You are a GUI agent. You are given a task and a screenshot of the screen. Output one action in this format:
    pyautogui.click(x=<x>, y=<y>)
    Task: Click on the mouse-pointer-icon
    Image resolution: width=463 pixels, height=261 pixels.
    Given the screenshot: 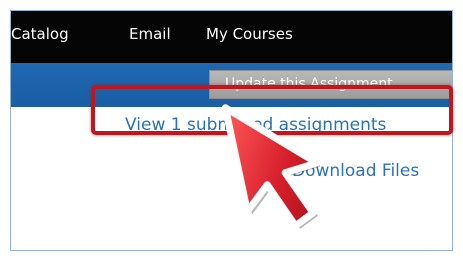 What is the action you would take?
    pyautogui.click(x=270, y=167)
    